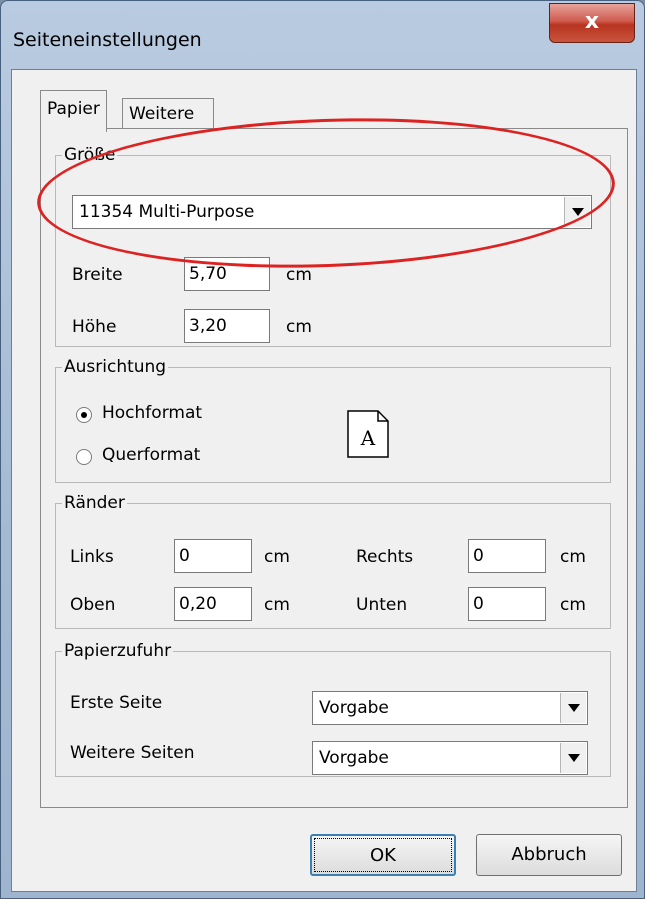 The image size is (645, 899). I want to click on links-unit: cm, so click(277, 557).